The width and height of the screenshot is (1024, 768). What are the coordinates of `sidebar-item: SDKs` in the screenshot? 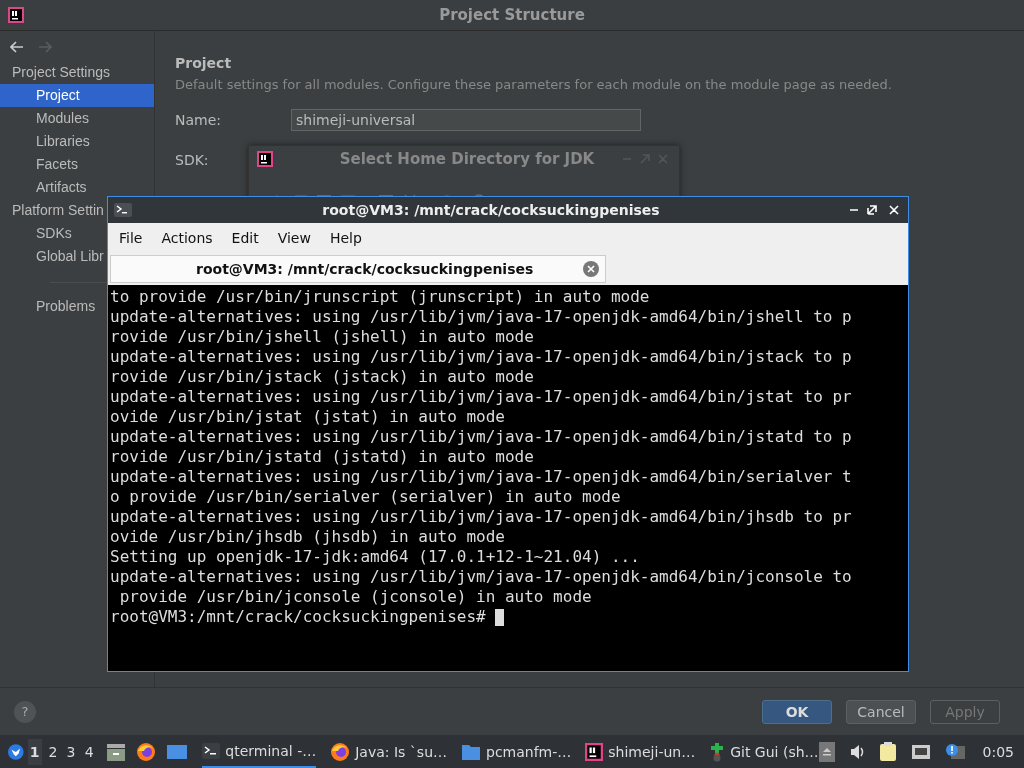 It's located at (54, 233).